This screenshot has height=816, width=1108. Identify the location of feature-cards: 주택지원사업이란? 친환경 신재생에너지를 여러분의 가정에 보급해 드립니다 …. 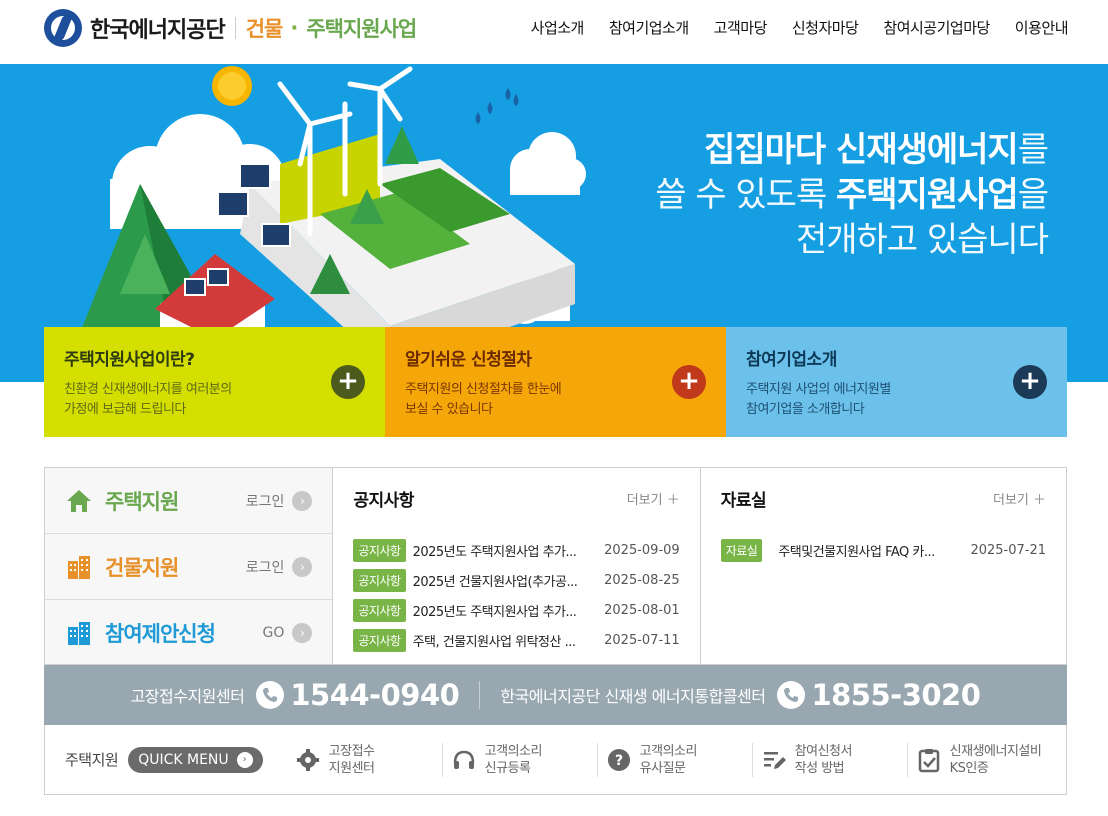
(555, 382).